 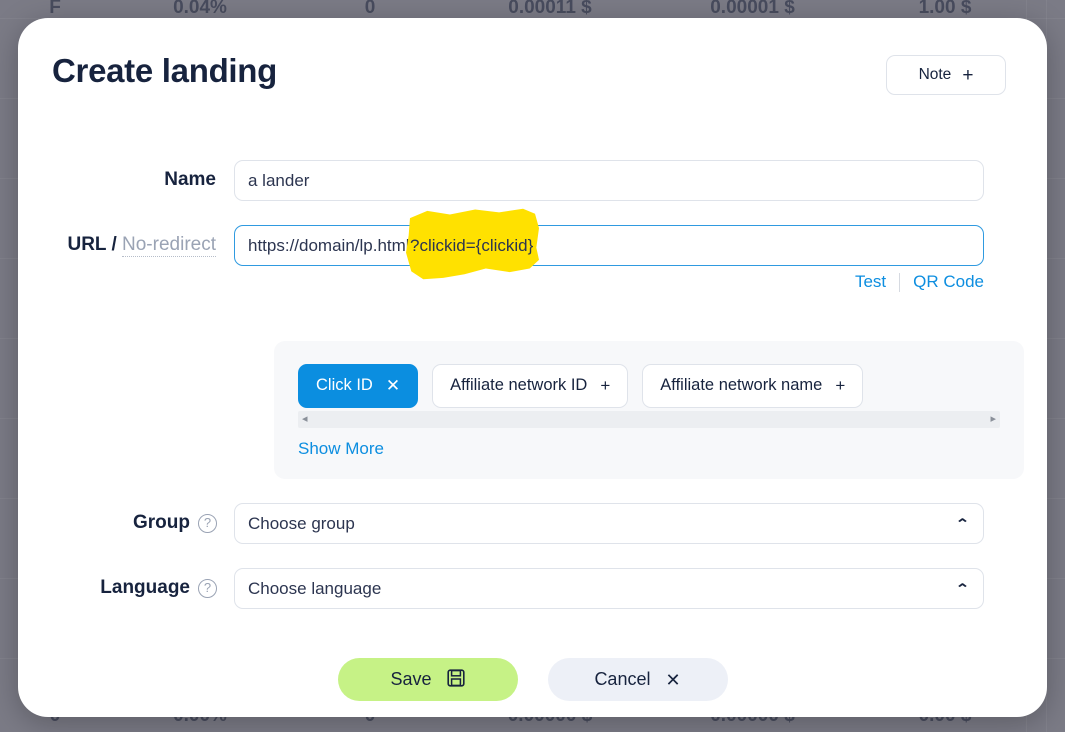 I want to click on link-divider, so click(x=900, y=282).